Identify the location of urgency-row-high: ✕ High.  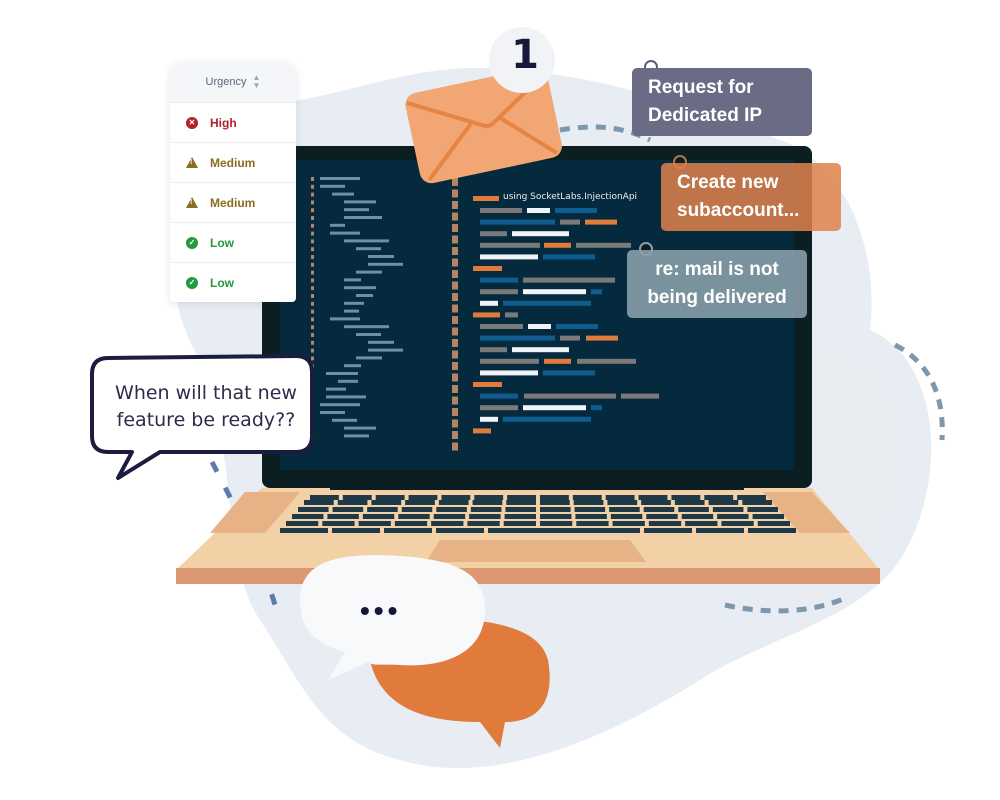
(233, 123).